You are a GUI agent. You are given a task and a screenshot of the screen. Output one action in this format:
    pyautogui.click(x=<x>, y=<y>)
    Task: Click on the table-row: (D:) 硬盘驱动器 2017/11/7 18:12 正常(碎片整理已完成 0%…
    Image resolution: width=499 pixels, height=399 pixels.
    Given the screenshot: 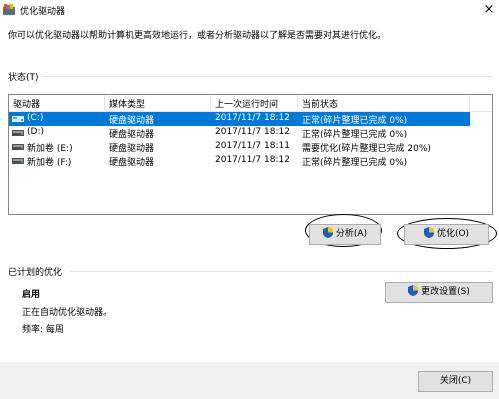 What is the action you would take?
    pyautogui.click(x=239, y=133)
    